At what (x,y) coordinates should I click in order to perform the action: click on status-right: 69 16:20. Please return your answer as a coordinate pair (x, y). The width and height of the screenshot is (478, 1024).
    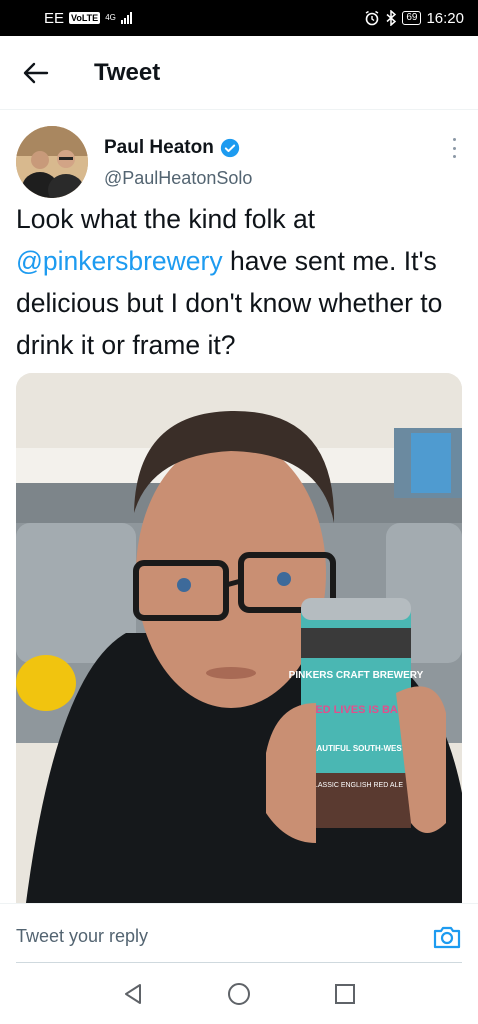
    Looking at the image, I should click on (414, 18).